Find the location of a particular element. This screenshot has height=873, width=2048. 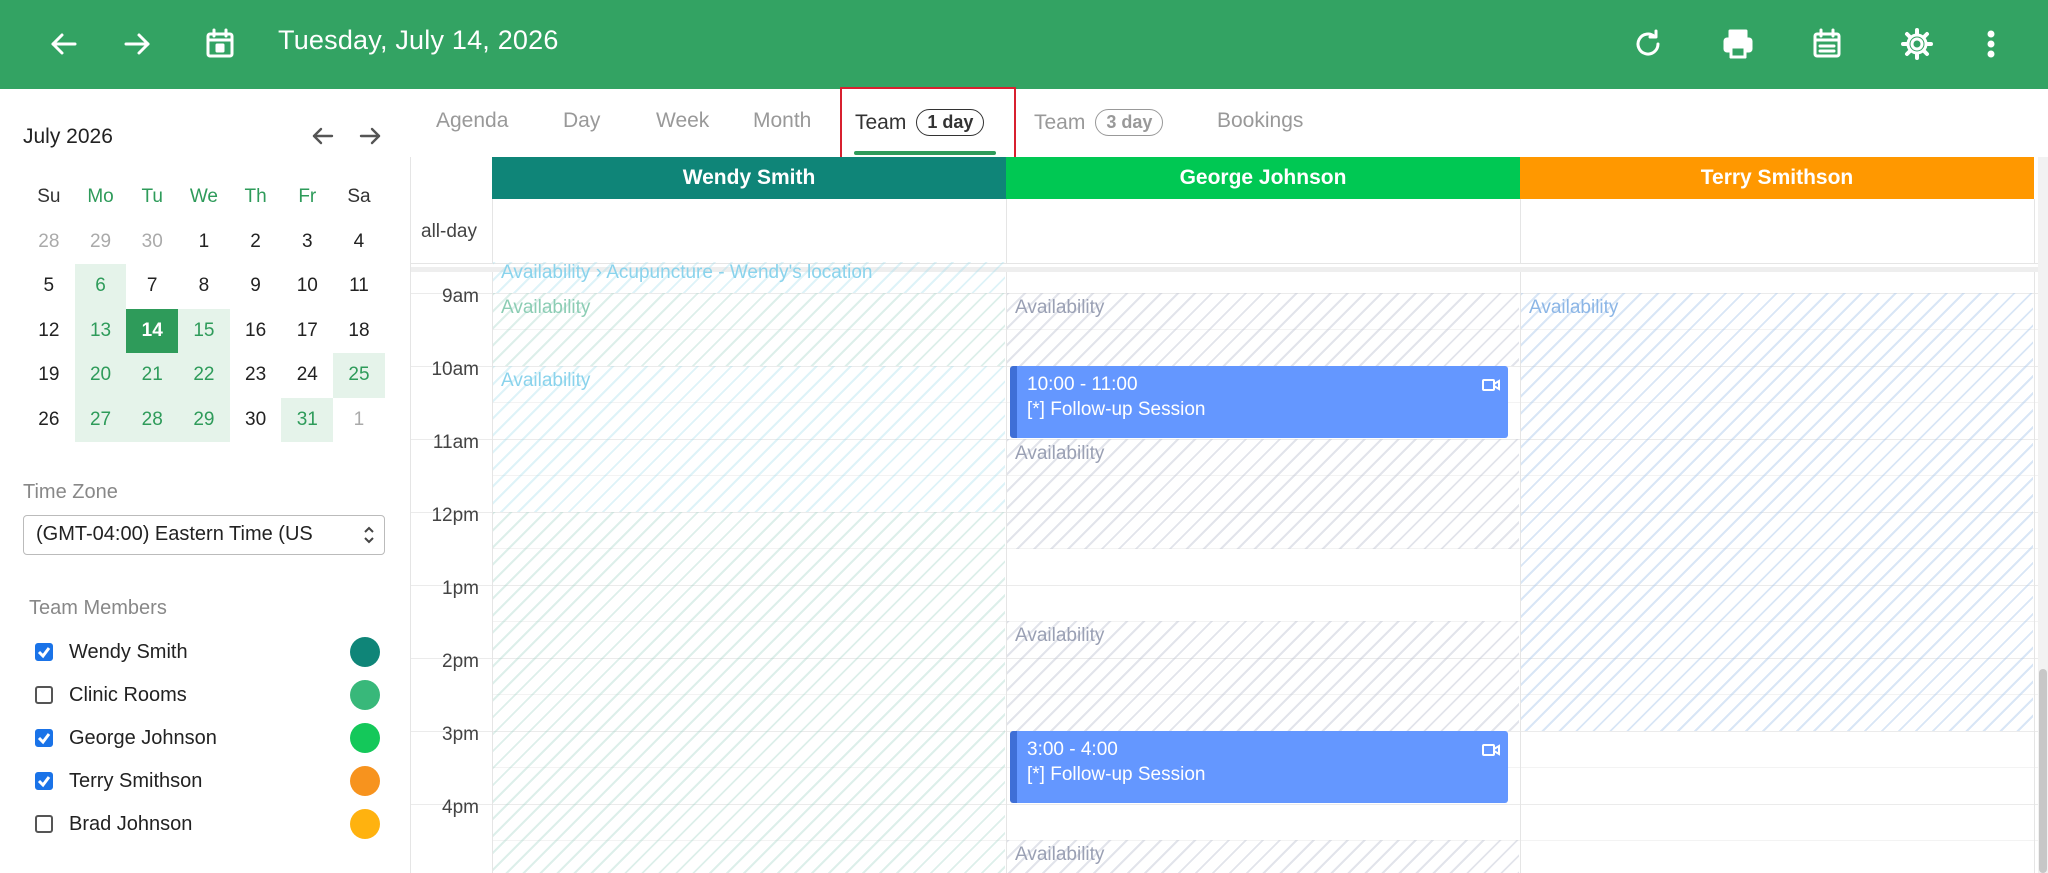

day-cell: 3 is located at coordinates (307, 242).